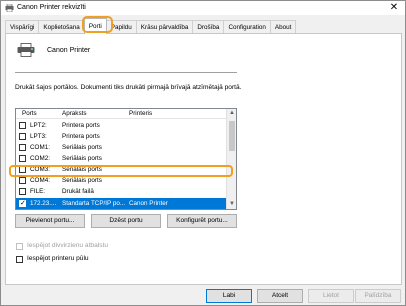 The width and height of the screenshot is (406, 306). What do you see at coordinates (91, 259) in the screenshot?
I see `printer-pooling-option: Iespējot printeru pūlu` at bounding box center [91, 259].